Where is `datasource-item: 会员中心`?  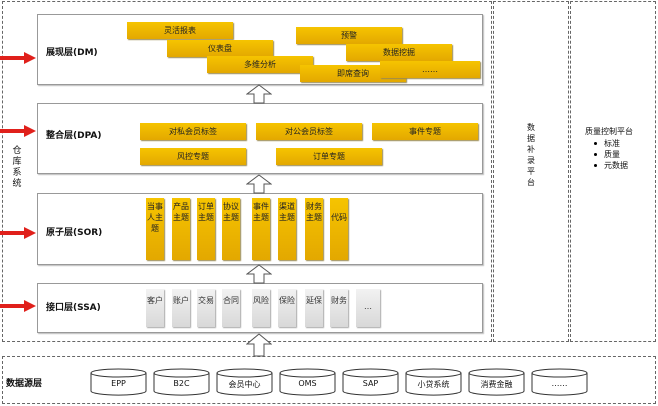
datasource-item: 会员中心 is located at coordinates (244, 382).